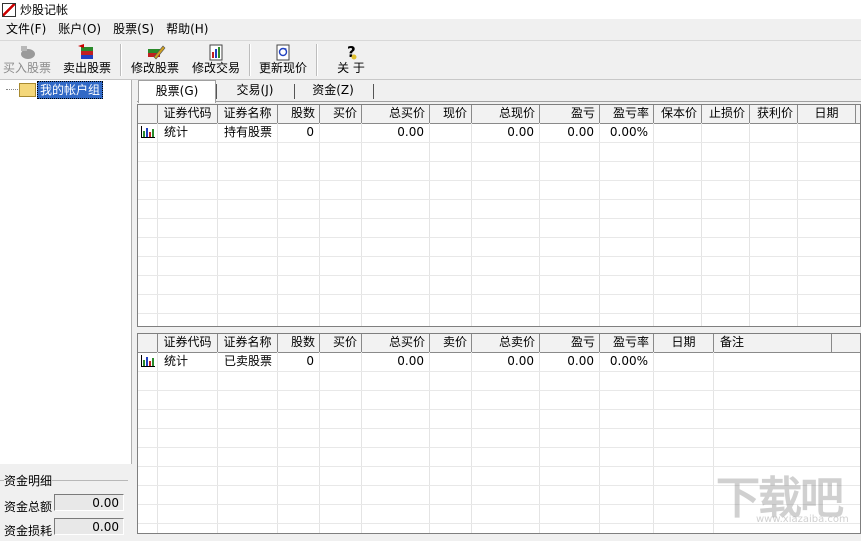 The height and width of the screenshot is (541, 861). What do you see at coordinates (188, 343) in the screenshot?
I see `sold-col-0: 证券代码` at bounding box center [188, 343].